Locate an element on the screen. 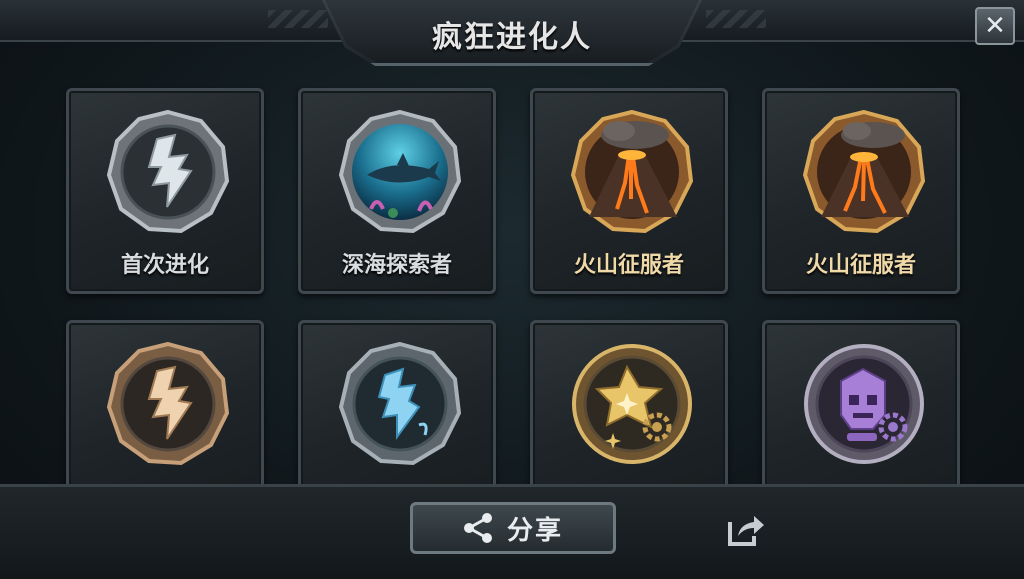  purple-robot-gear-badge-icon is located at coordinates (864, 404).